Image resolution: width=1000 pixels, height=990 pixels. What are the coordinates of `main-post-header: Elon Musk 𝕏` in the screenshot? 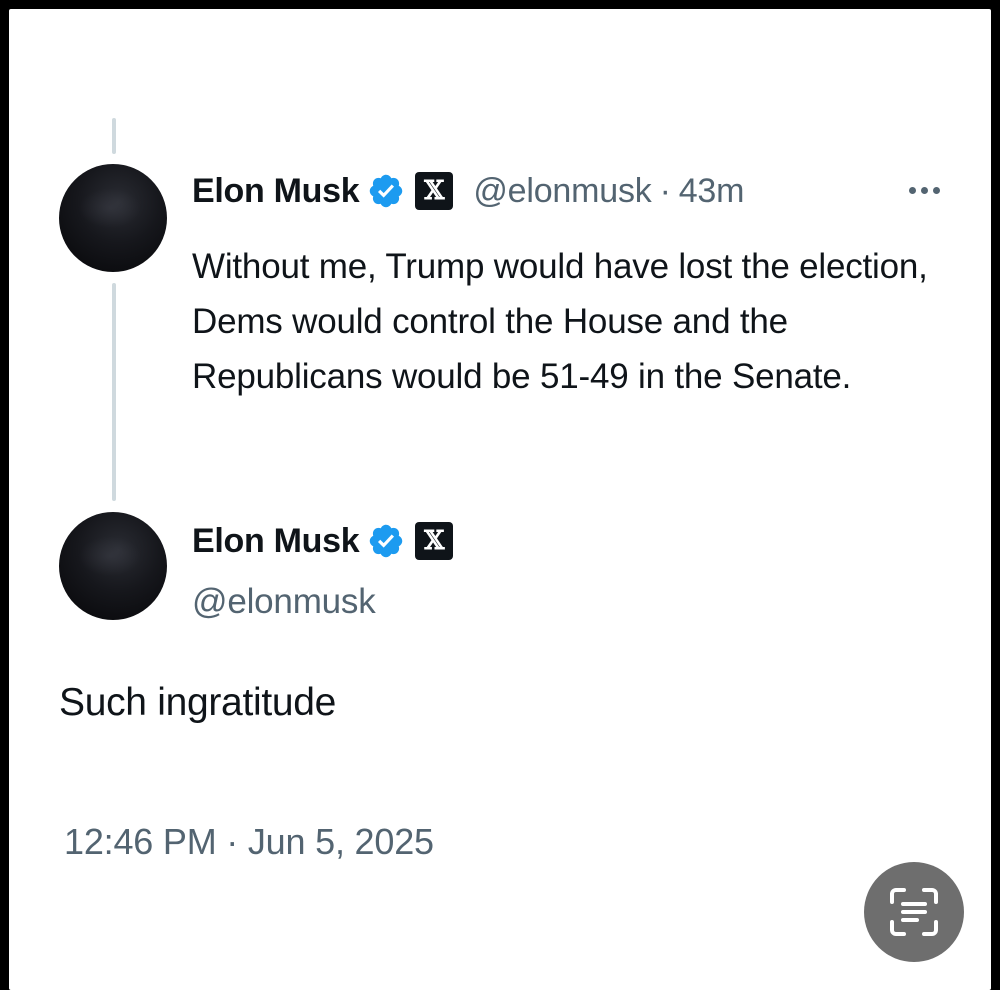 It's located at (323, 541).